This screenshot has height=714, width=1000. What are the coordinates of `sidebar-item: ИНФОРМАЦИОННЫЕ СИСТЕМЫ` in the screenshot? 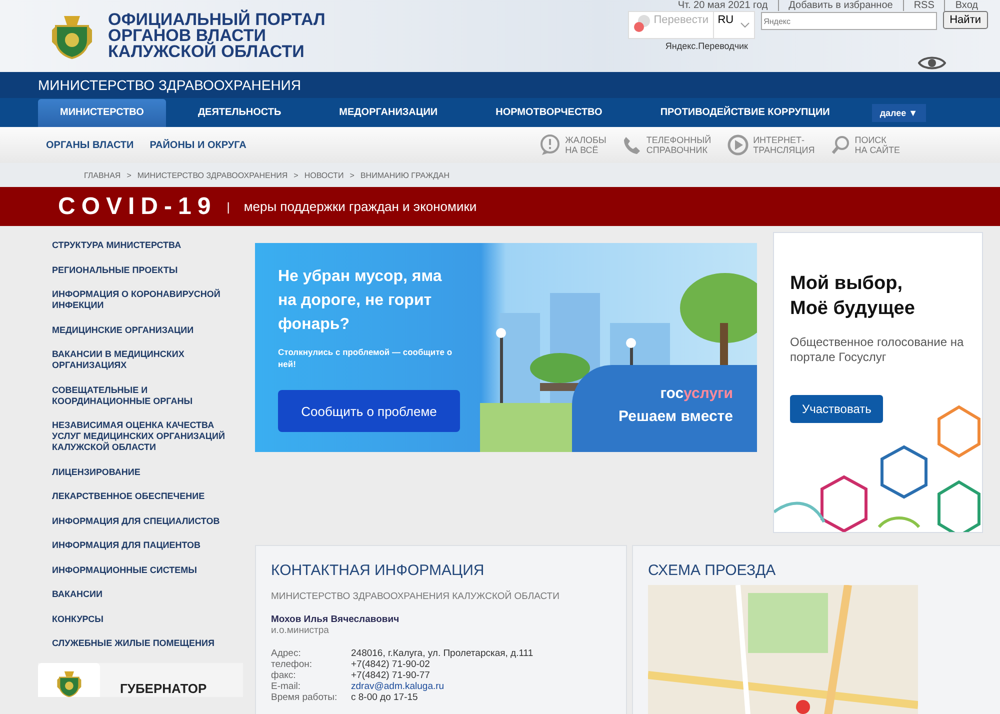 It's located at (142, 570).